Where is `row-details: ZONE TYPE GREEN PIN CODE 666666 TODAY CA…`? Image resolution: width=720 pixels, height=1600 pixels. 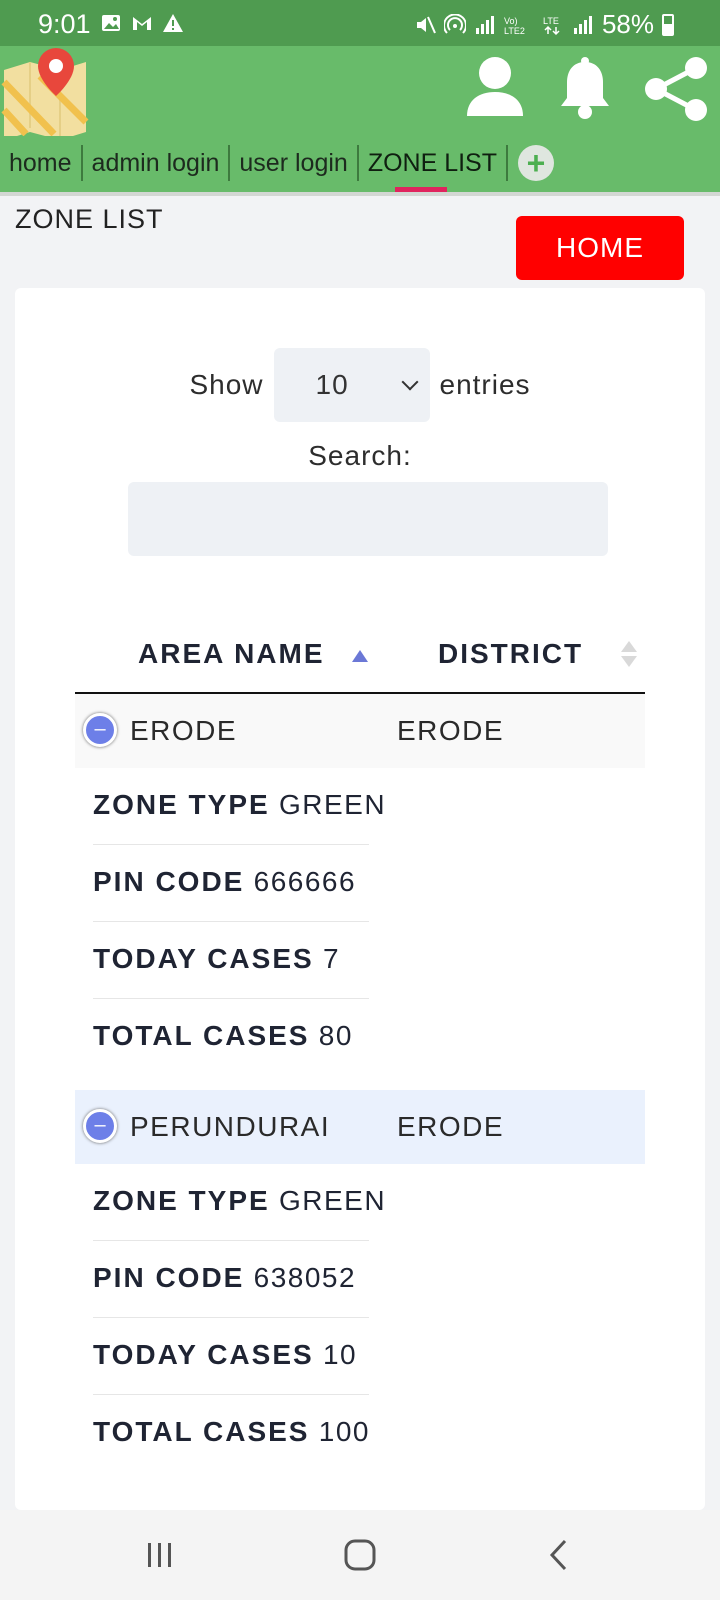
row-details: ZONE TYPE GREEN PIN CODE 666666 TODAY CA… is located at coordinates (239, 922).